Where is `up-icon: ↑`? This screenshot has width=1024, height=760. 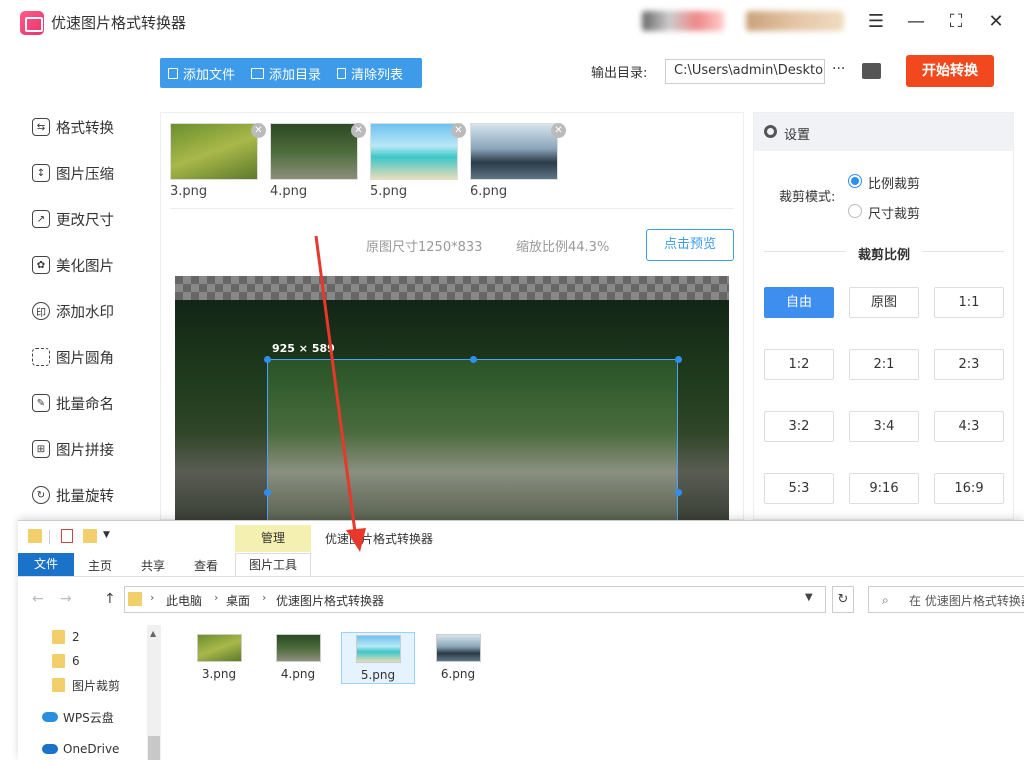 up-icon: ↑ is located at coordinates (110, 599).